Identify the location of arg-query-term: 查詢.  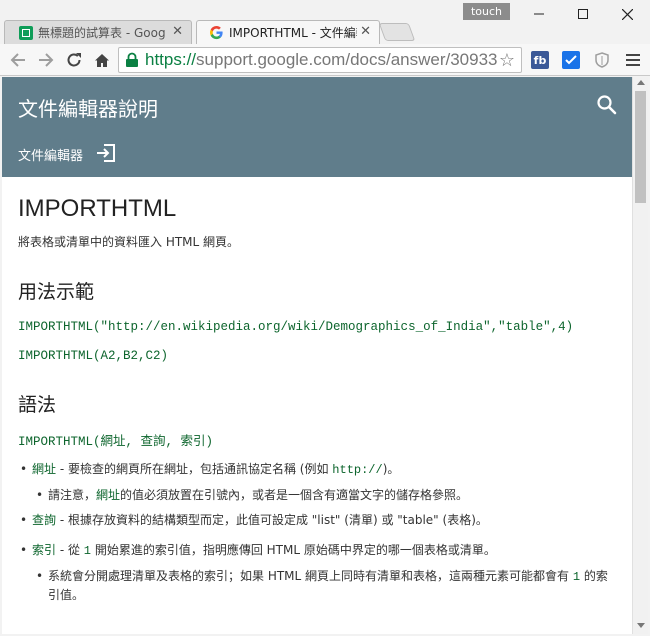
(44, 520).